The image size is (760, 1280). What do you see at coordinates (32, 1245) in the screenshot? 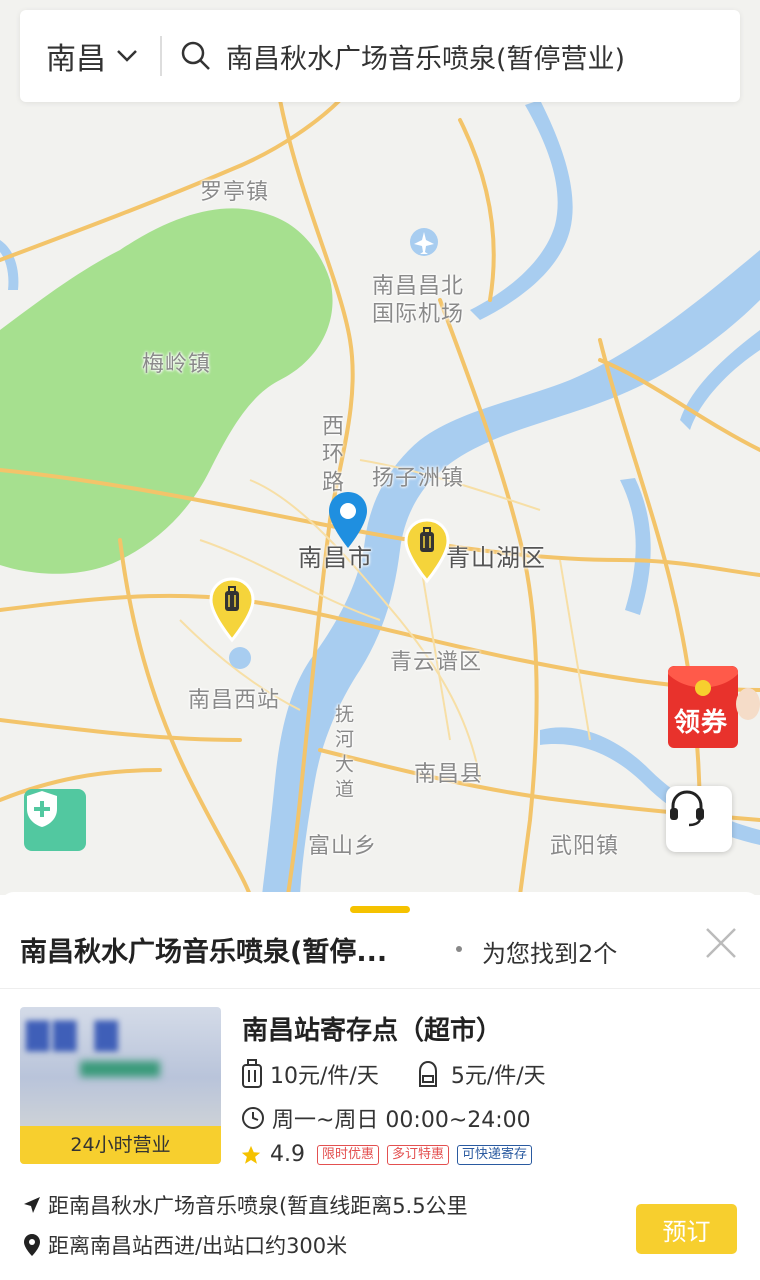
I see `location-marker-icon` at bounding box center [32, 1245].